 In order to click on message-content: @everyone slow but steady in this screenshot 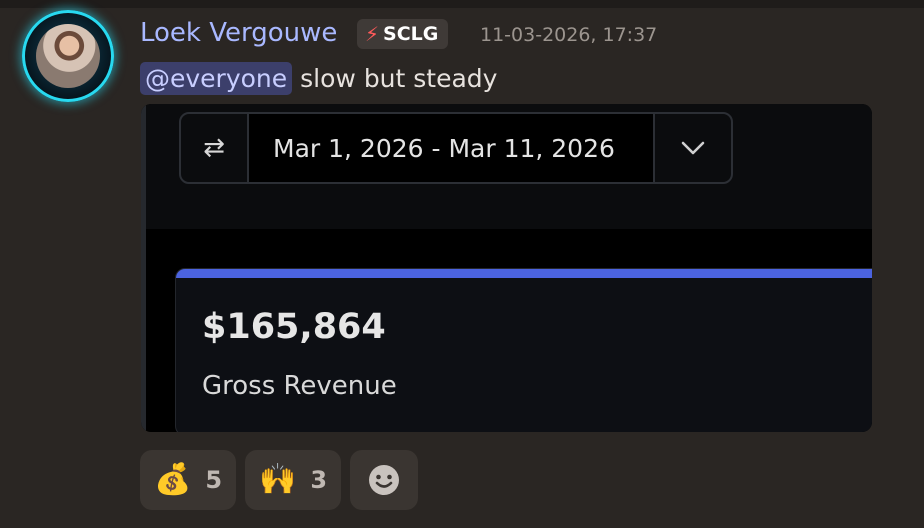, I will do `click(318, 78)`.